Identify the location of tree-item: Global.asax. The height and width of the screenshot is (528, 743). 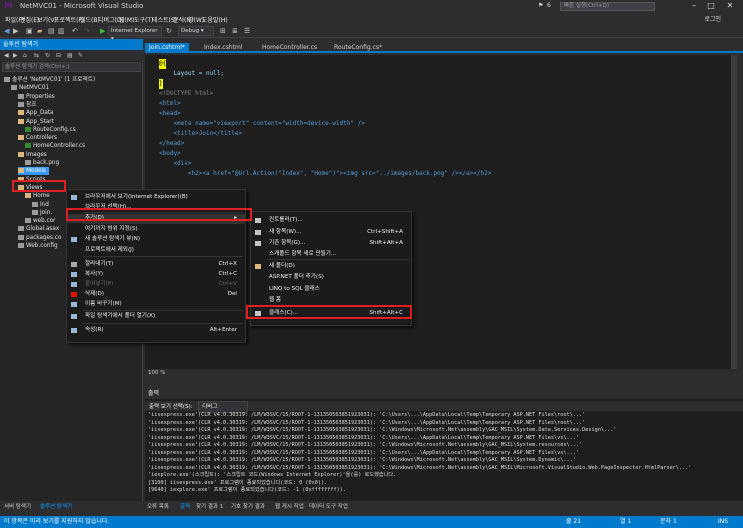
(40, 229).